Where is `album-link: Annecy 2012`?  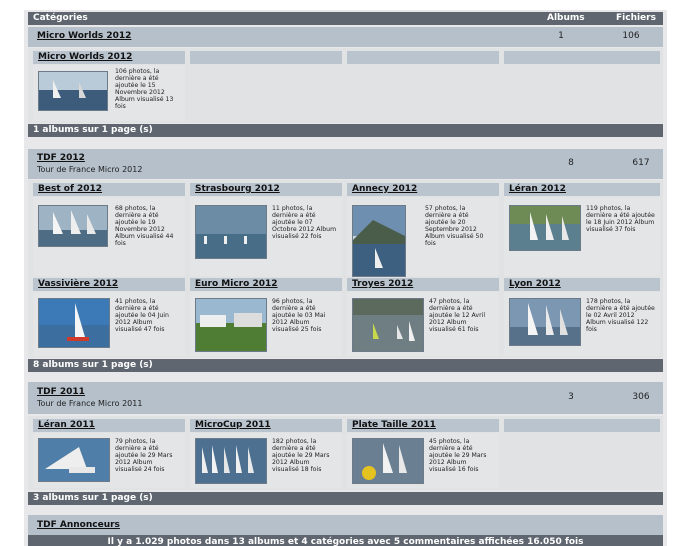
album-link: Annecy 2012 is located at coordinates (384, 189).